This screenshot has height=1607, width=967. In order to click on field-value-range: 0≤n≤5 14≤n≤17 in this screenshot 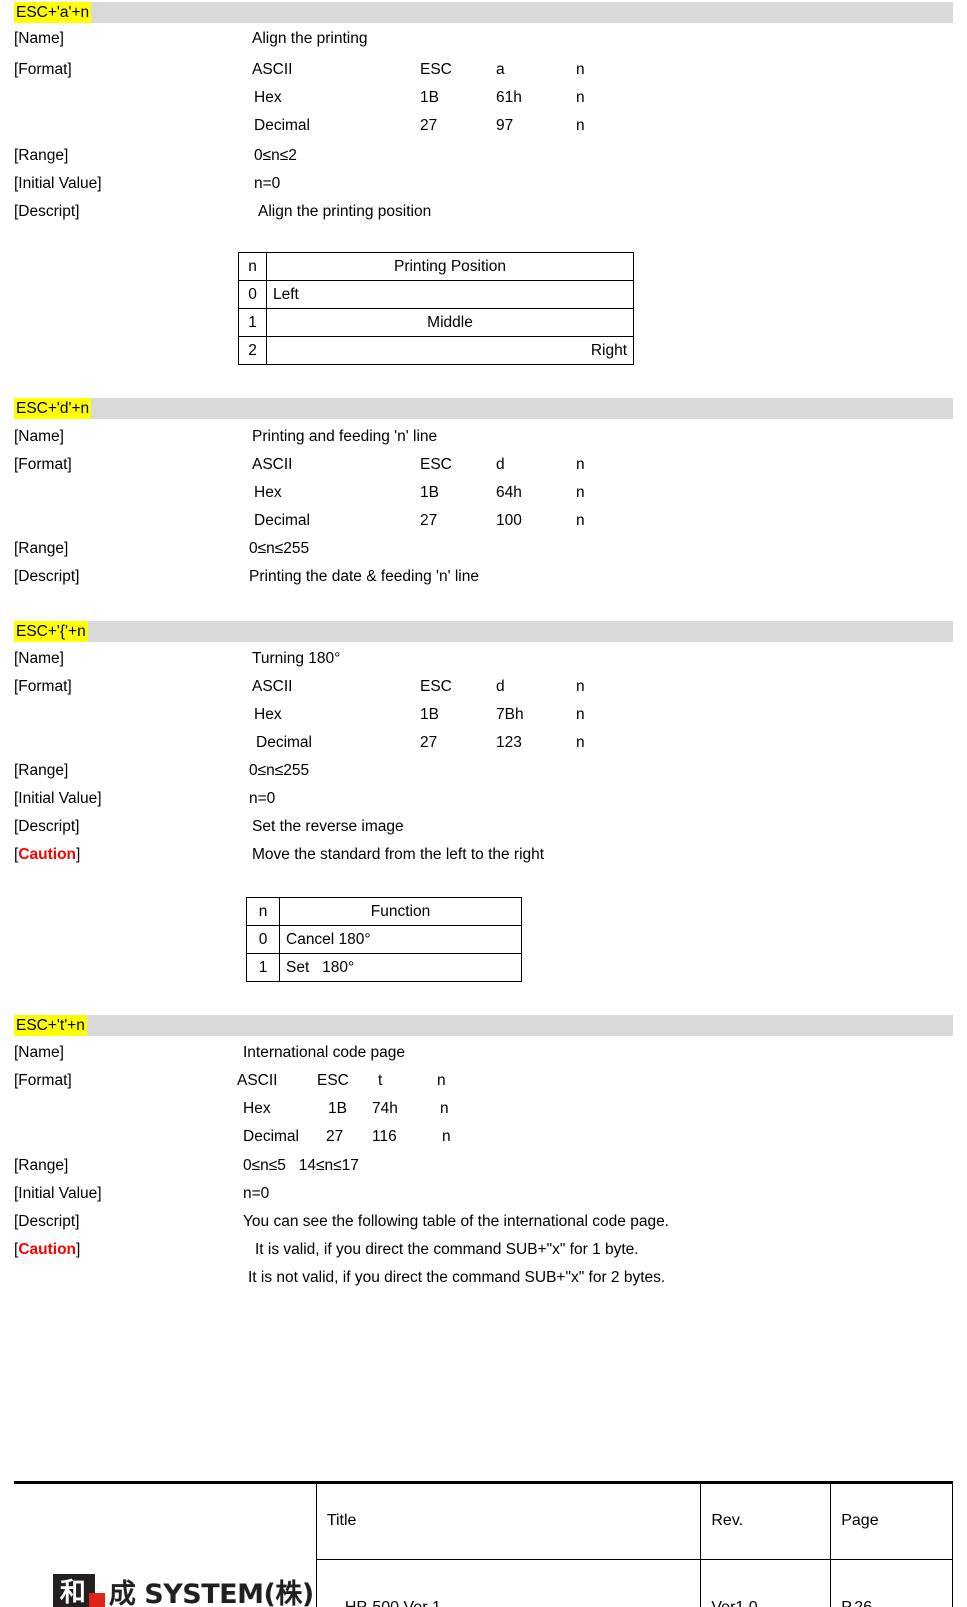, I will do `click(301, 1165)`.